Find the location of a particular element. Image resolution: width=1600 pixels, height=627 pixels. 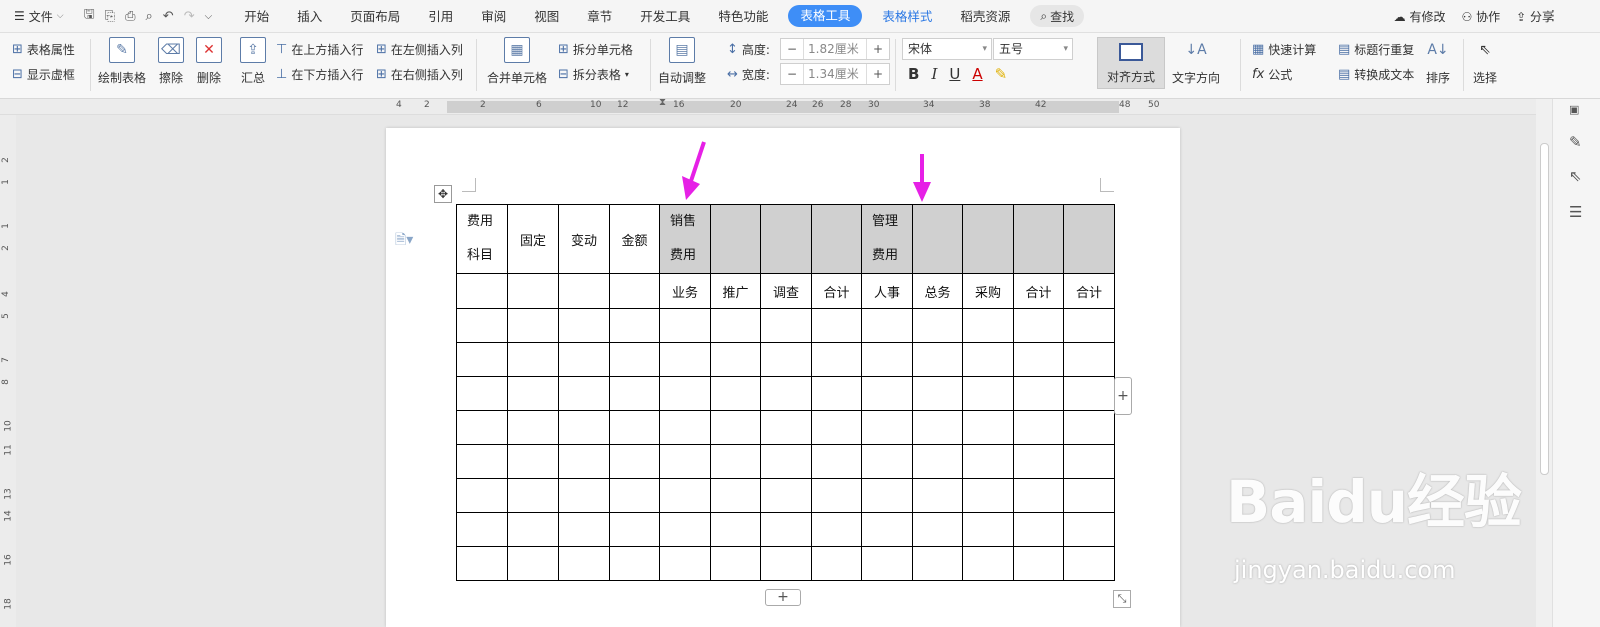

height-stepper: − 1.82厘米 + is located at coordinates (835, 49).